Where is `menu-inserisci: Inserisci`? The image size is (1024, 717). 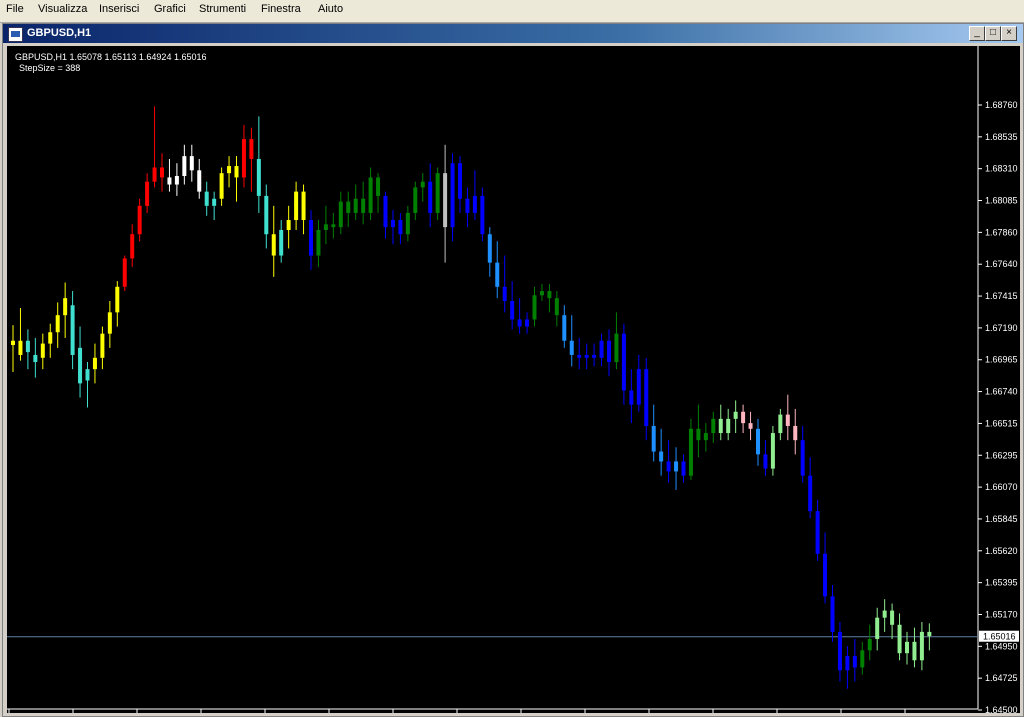
menu-inserisci: Inserisci is located at coordinates (119, 9).